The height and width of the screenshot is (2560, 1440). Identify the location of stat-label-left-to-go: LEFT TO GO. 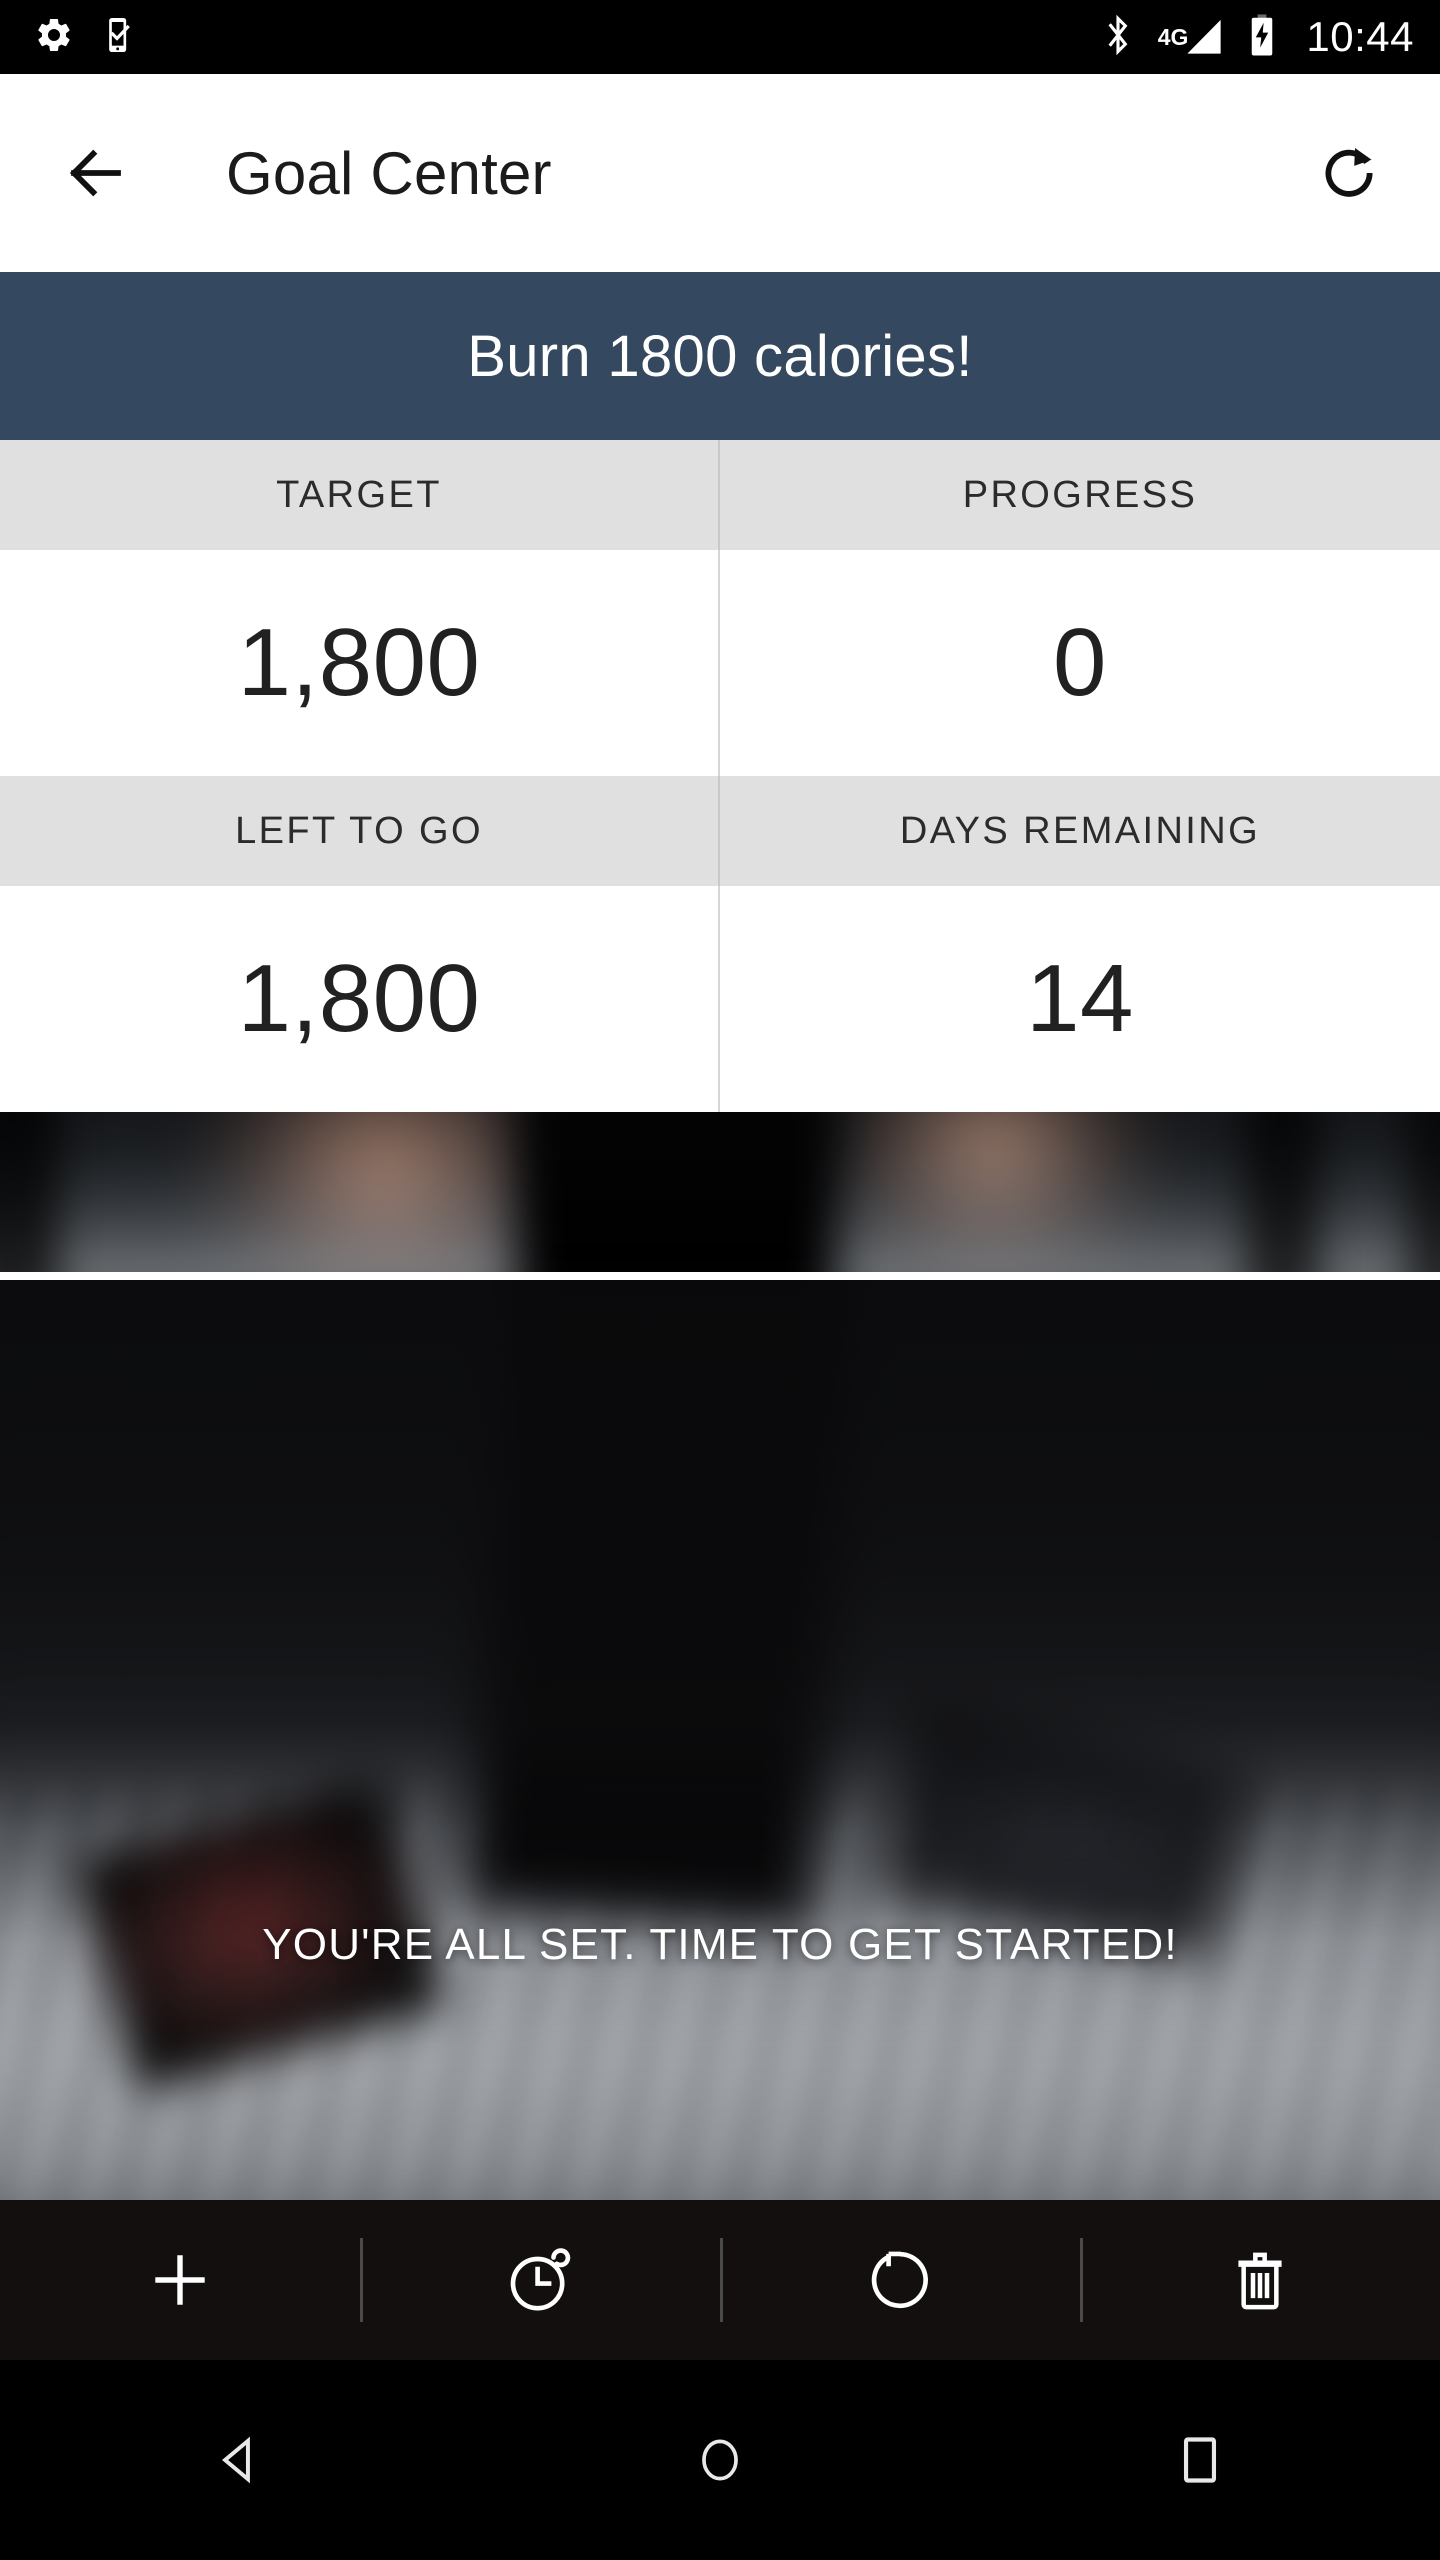
(359, 830).